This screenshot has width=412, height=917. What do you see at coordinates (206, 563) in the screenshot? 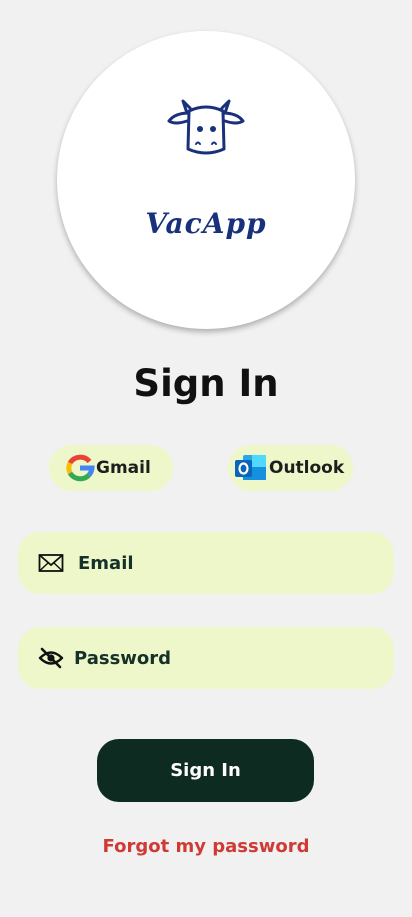
I see `email-field: Email` at bounding box center [206, 563].